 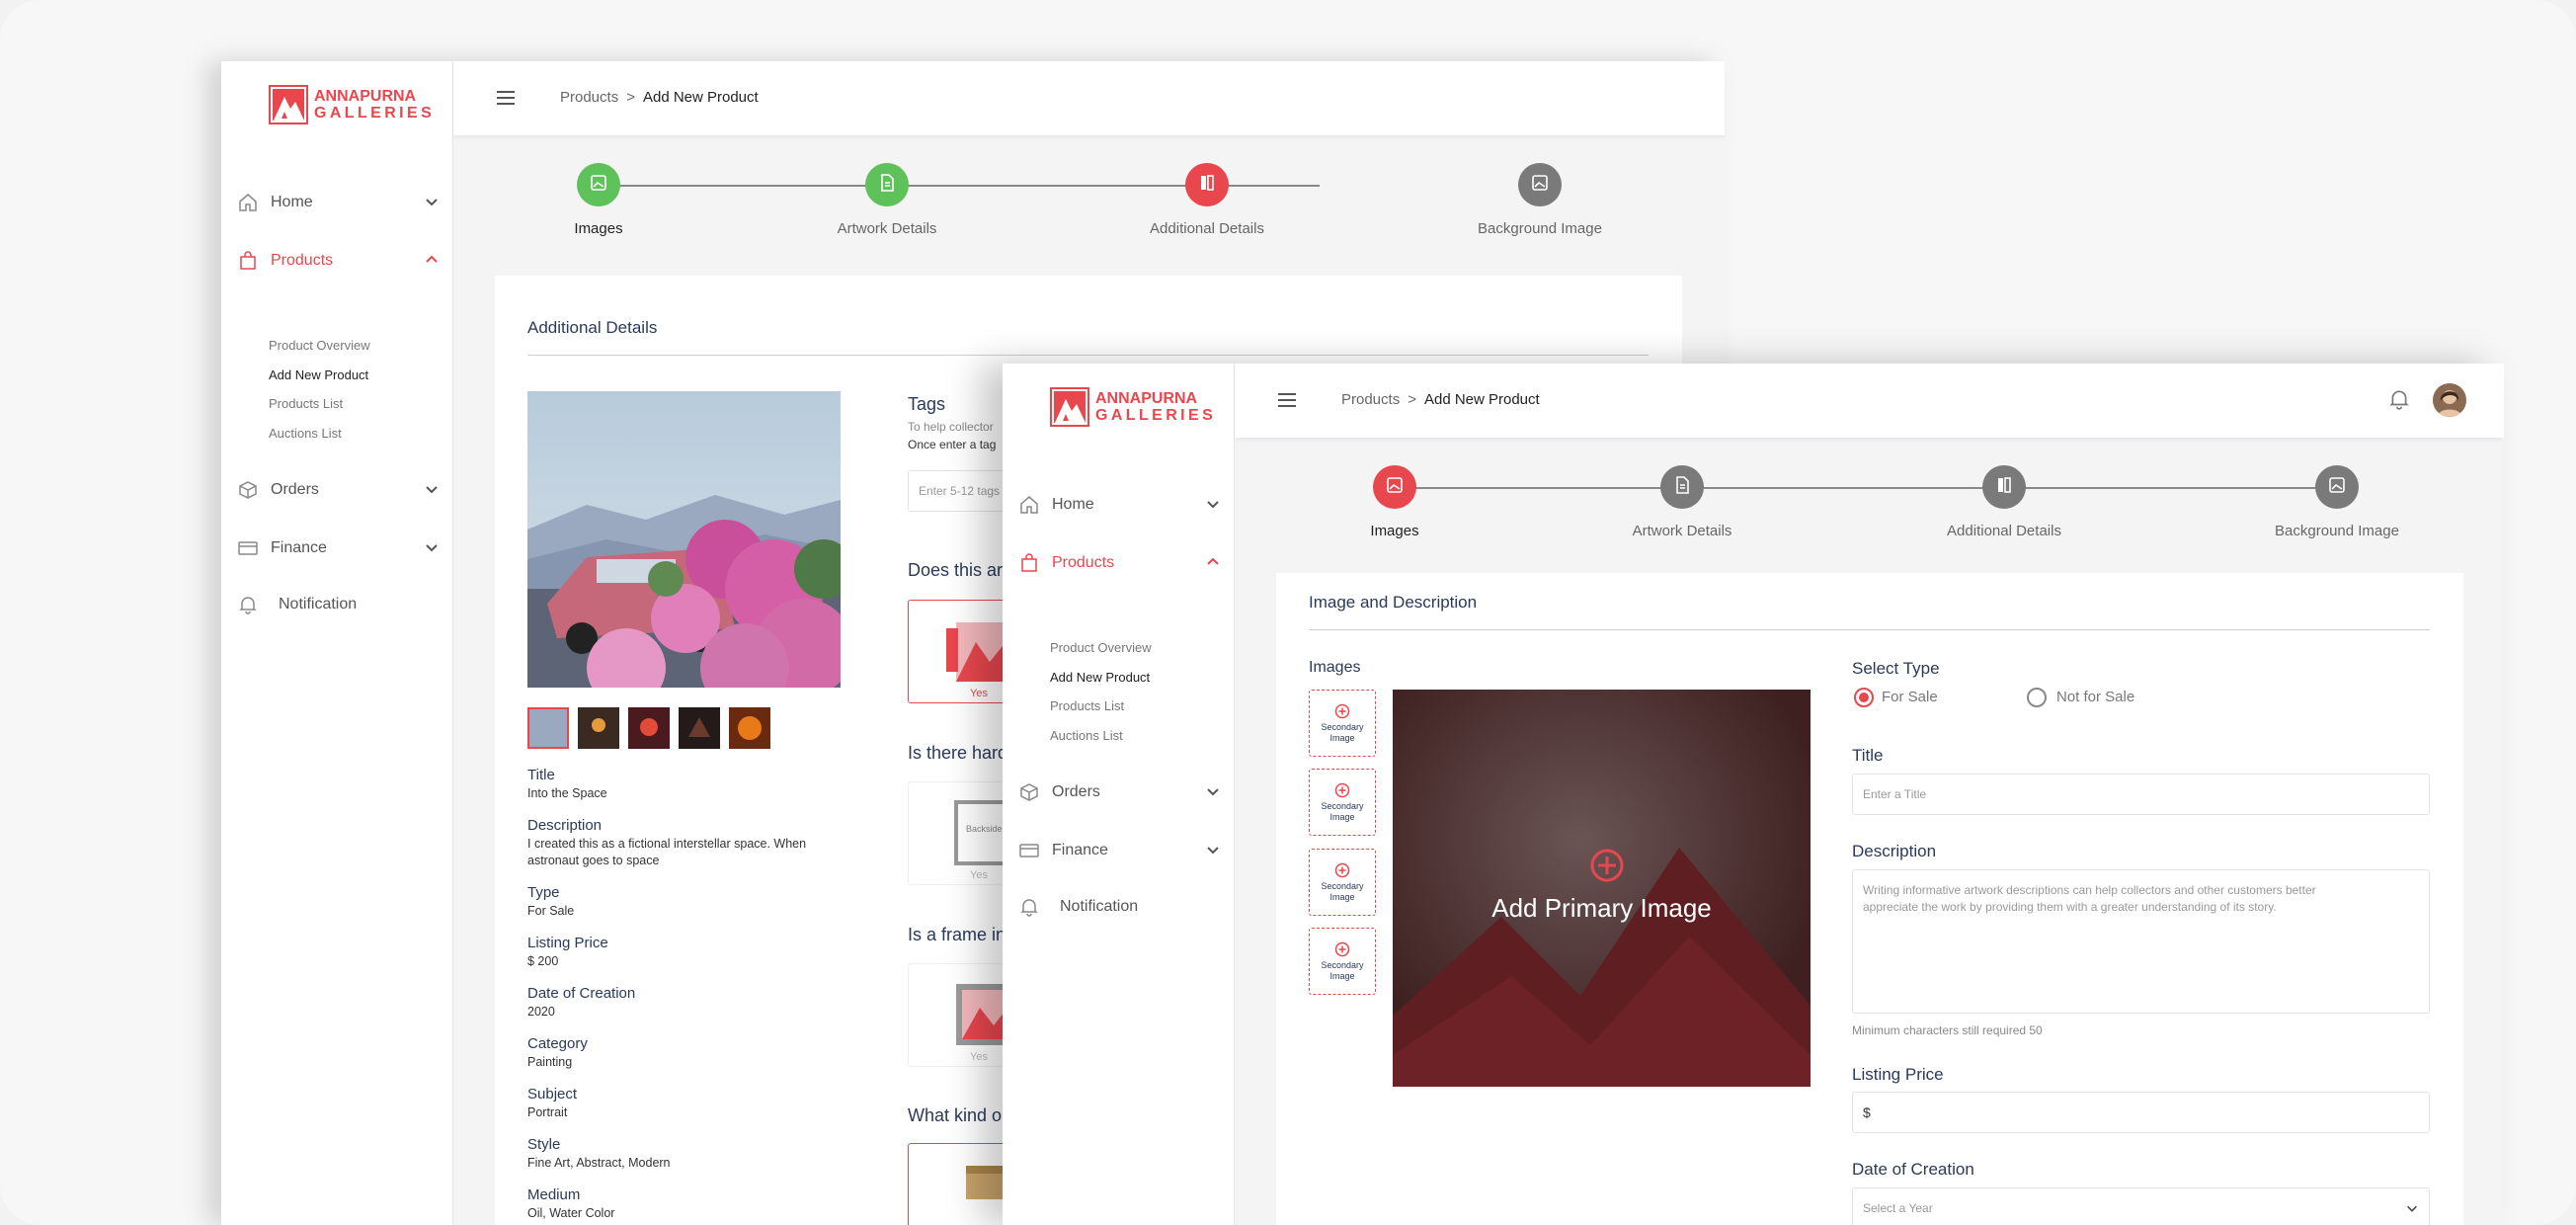 I want to click on step-label: Background Image, so click(x=1540, y=228).